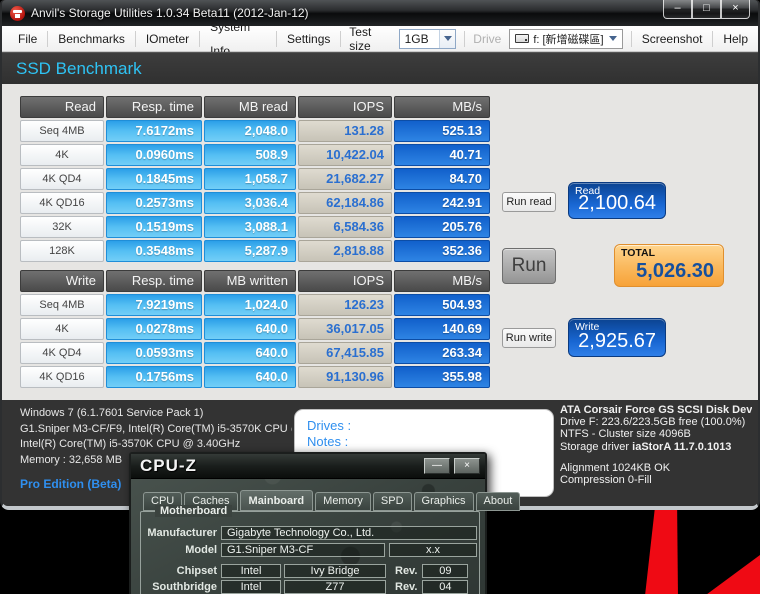 The image size is (760, 594). I want to click on total-score-box: TOTAL 5,026.30, so click(669, 265).